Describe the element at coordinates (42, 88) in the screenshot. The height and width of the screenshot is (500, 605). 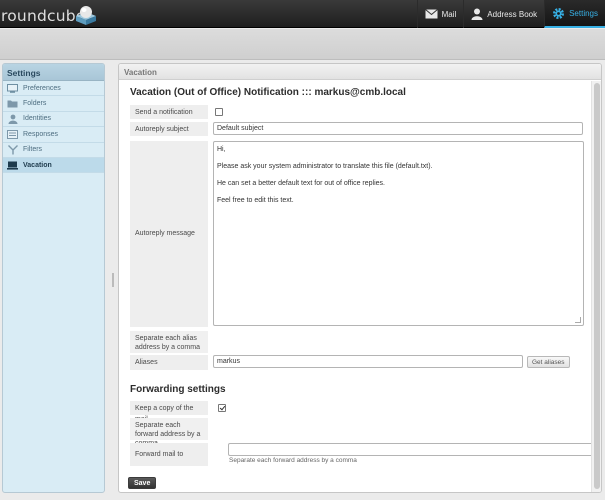
I see `sidebar-item-label: Preferences` at that location.